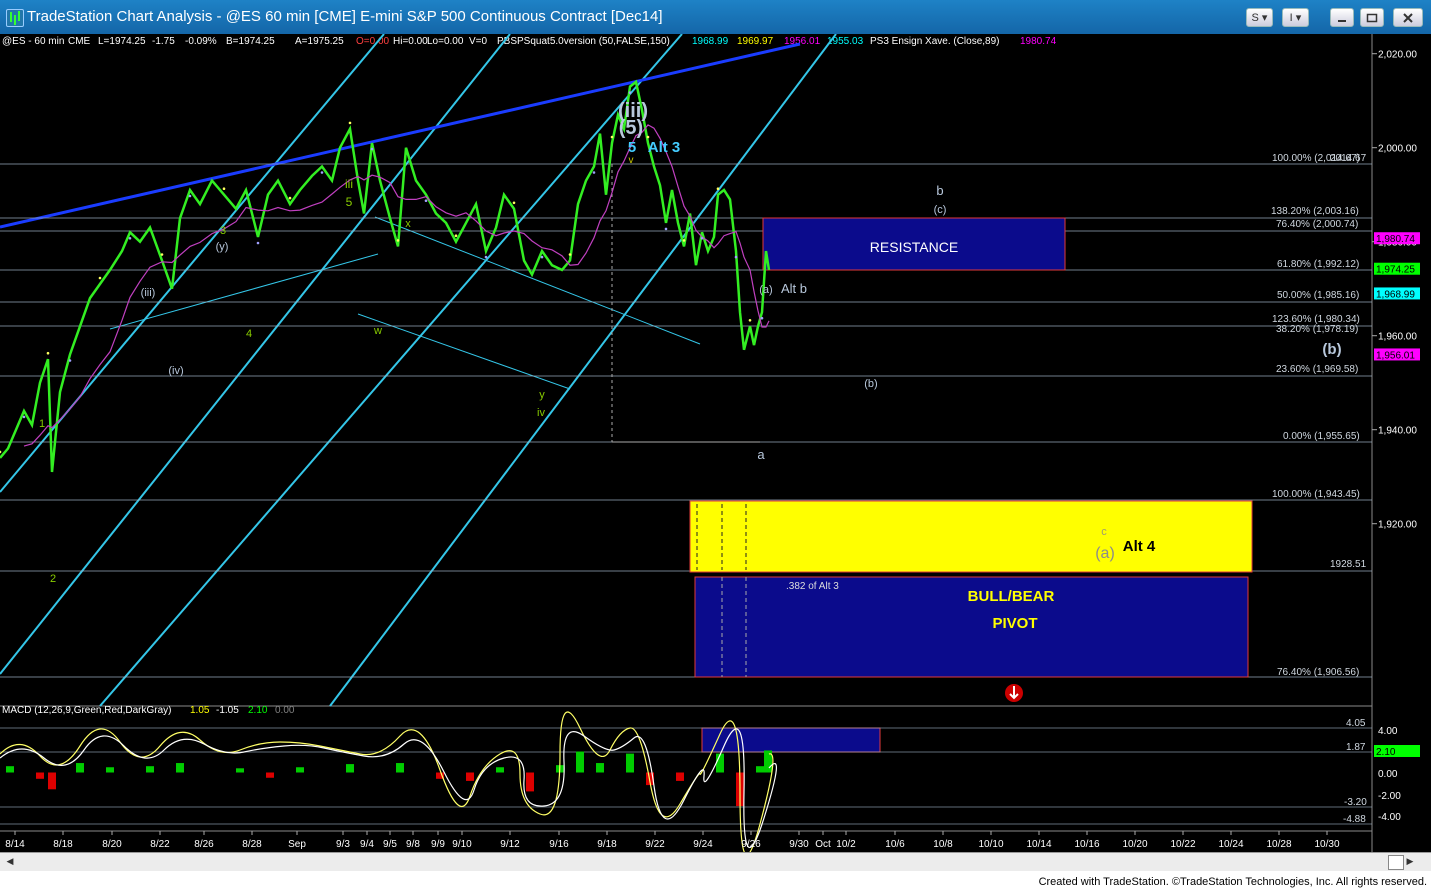  I want to click on indicator-link-button: I ▾, so click(1295, 17).